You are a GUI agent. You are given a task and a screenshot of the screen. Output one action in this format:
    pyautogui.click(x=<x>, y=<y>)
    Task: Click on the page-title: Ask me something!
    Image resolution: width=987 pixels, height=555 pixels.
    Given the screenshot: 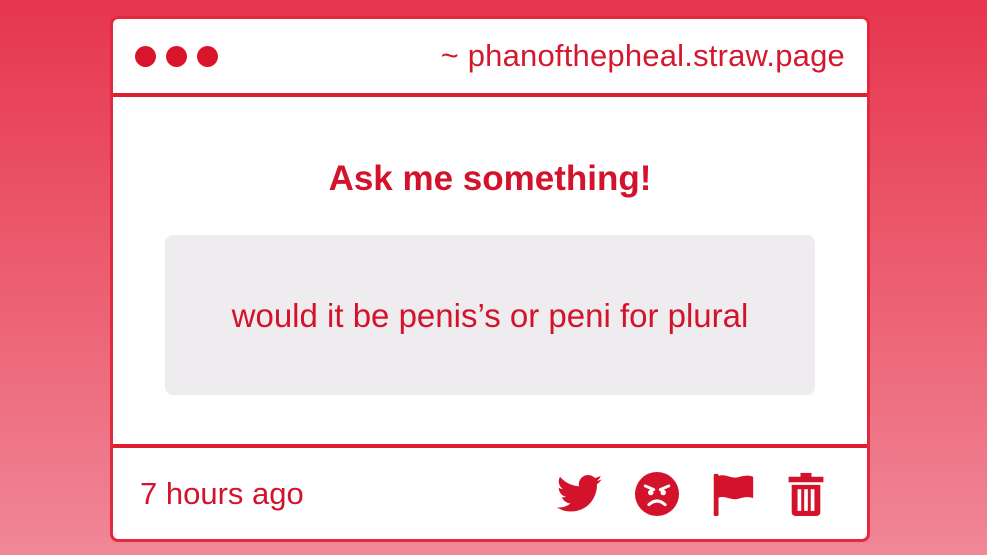 What is the action you would take?
    pyautogui.click(x=490, y=178)
    